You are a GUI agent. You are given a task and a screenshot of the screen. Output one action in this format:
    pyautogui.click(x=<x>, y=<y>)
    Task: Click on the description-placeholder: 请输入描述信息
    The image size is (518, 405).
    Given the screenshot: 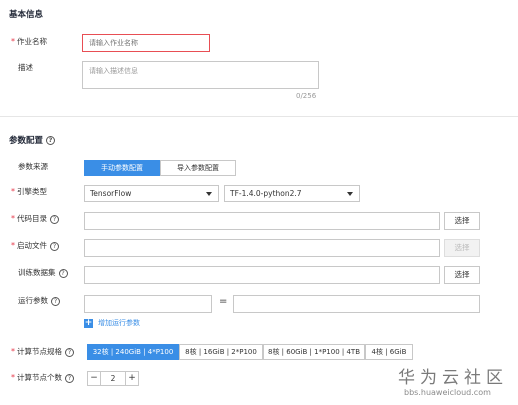 What is the action you would take?
    pyautogui.click(x=113, y=71)
    